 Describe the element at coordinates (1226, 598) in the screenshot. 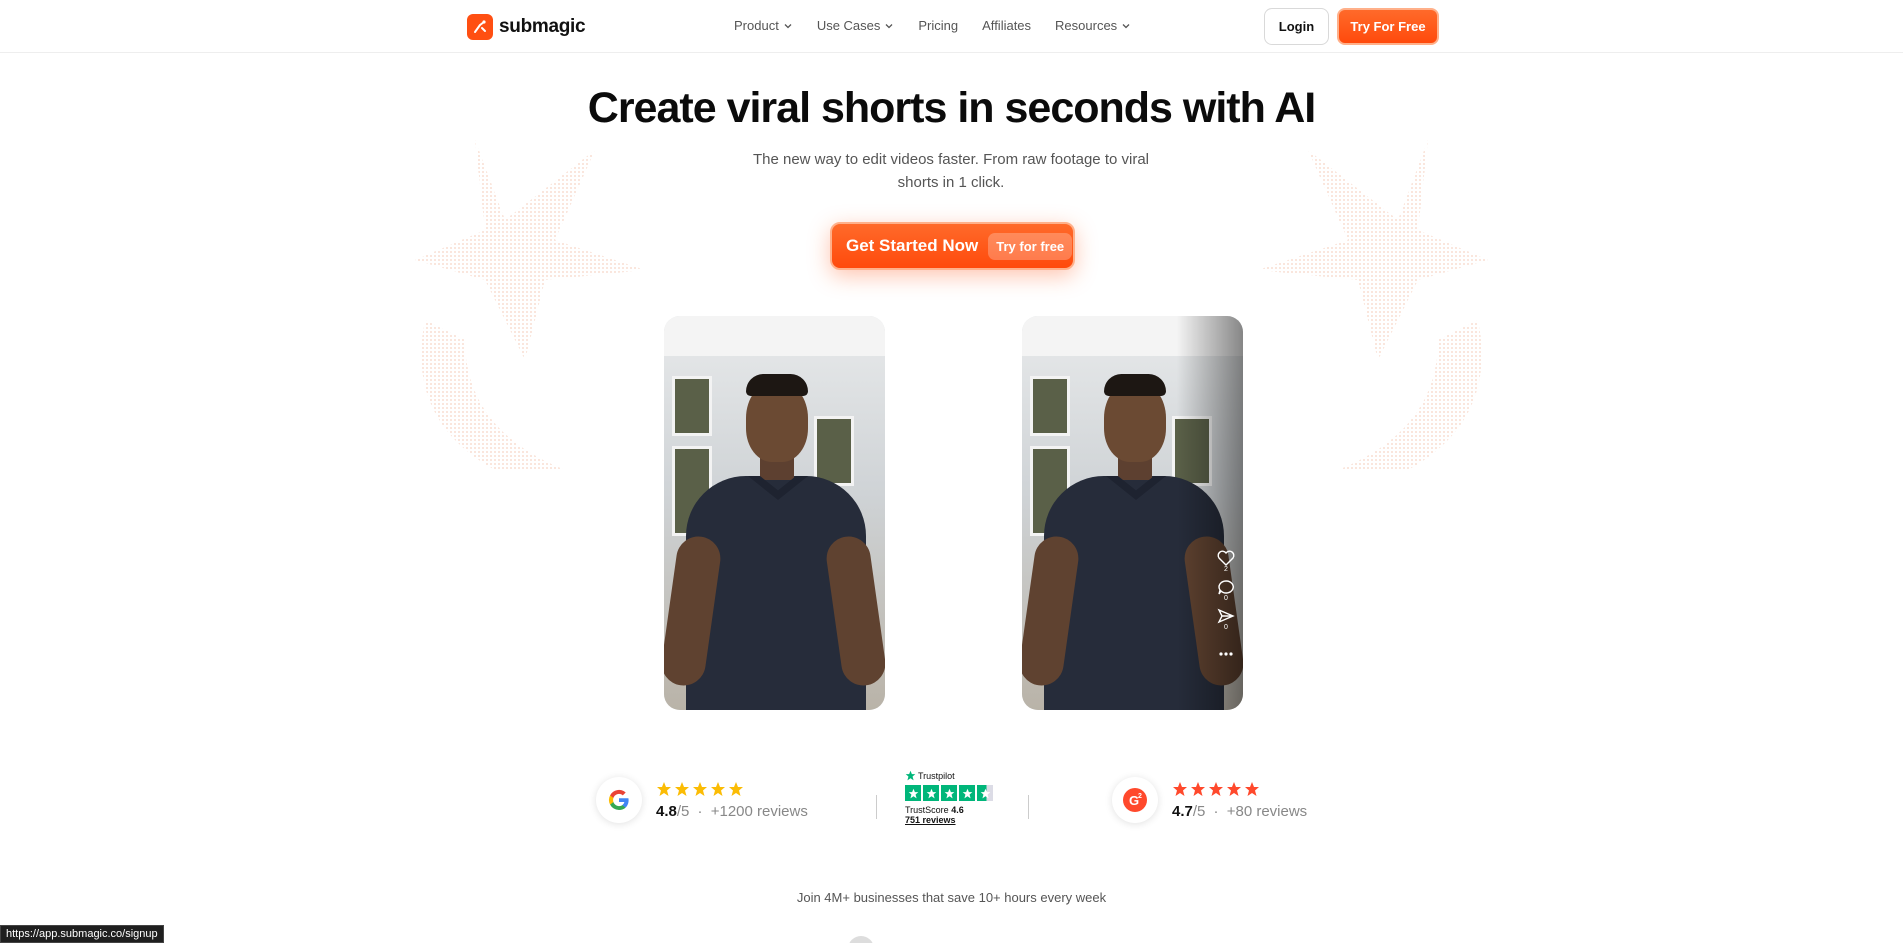

I see `comment-count: 0` at that location.